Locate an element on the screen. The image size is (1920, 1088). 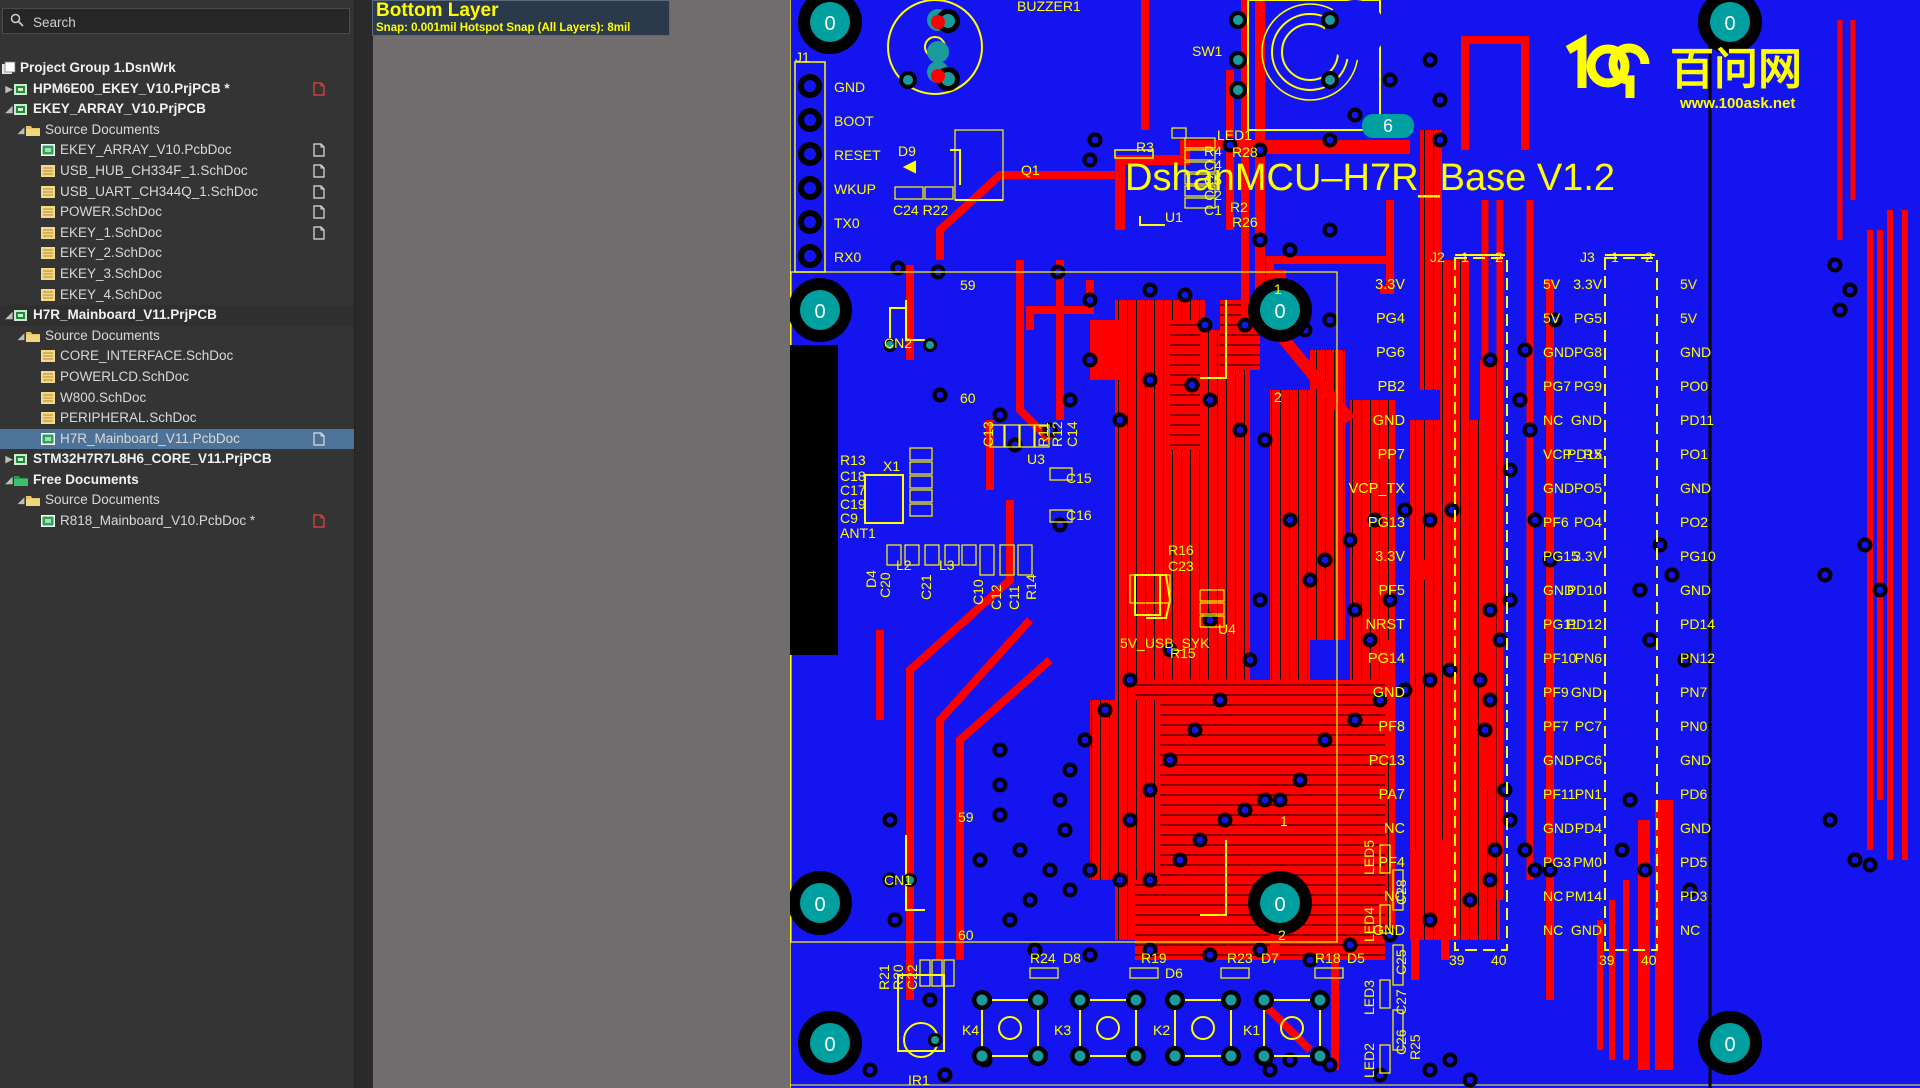
designator-c12: C12 is located at coordinates (996, 597).